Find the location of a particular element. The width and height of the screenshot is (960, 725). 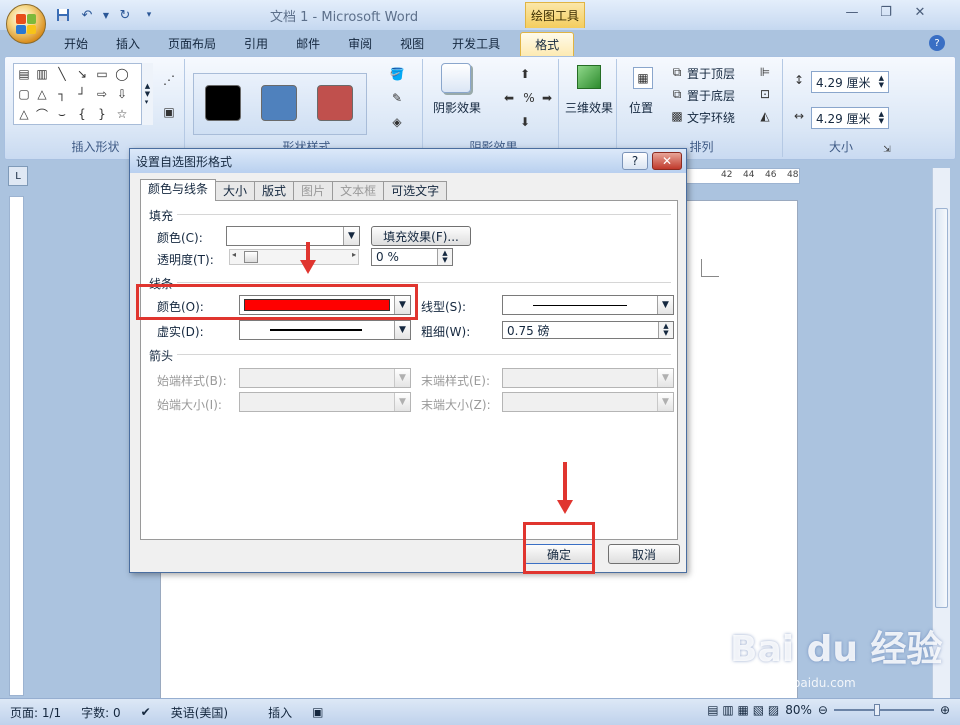

size-dialog-launcher-icon: ⇲ is located at coordinates (887, 150).